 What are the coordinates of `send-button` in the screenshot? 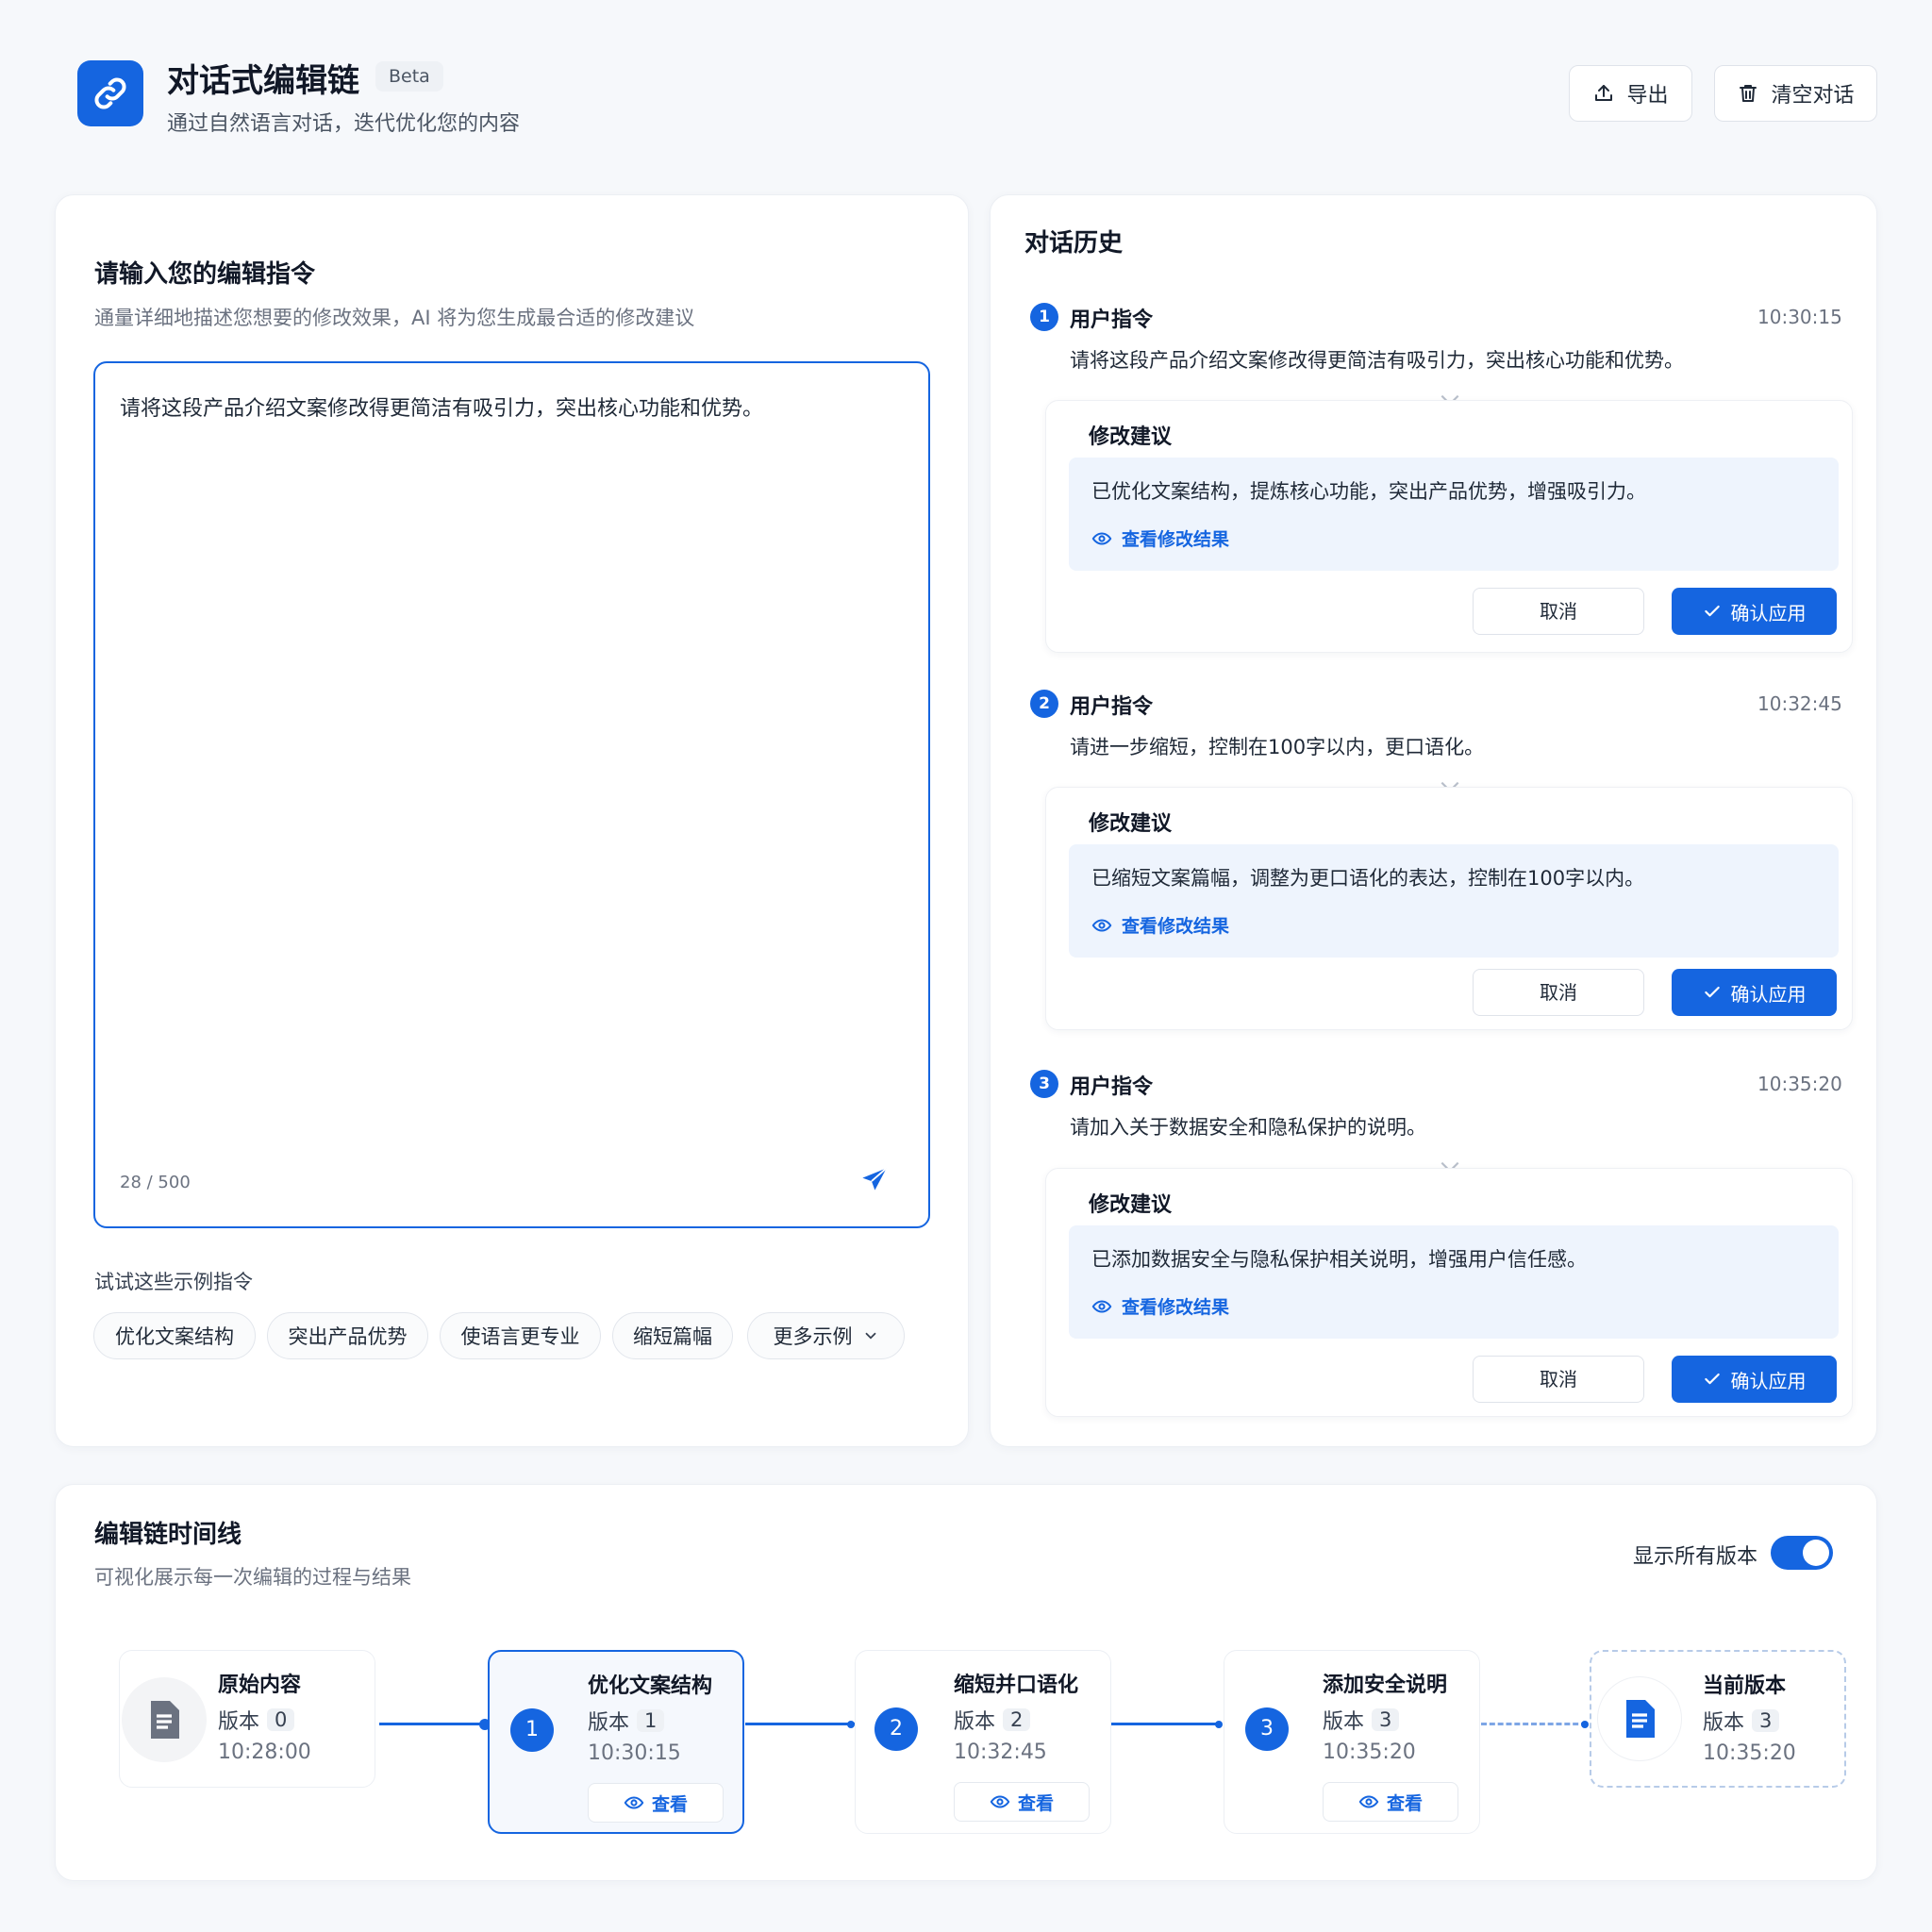 It's located at (875, 1182).